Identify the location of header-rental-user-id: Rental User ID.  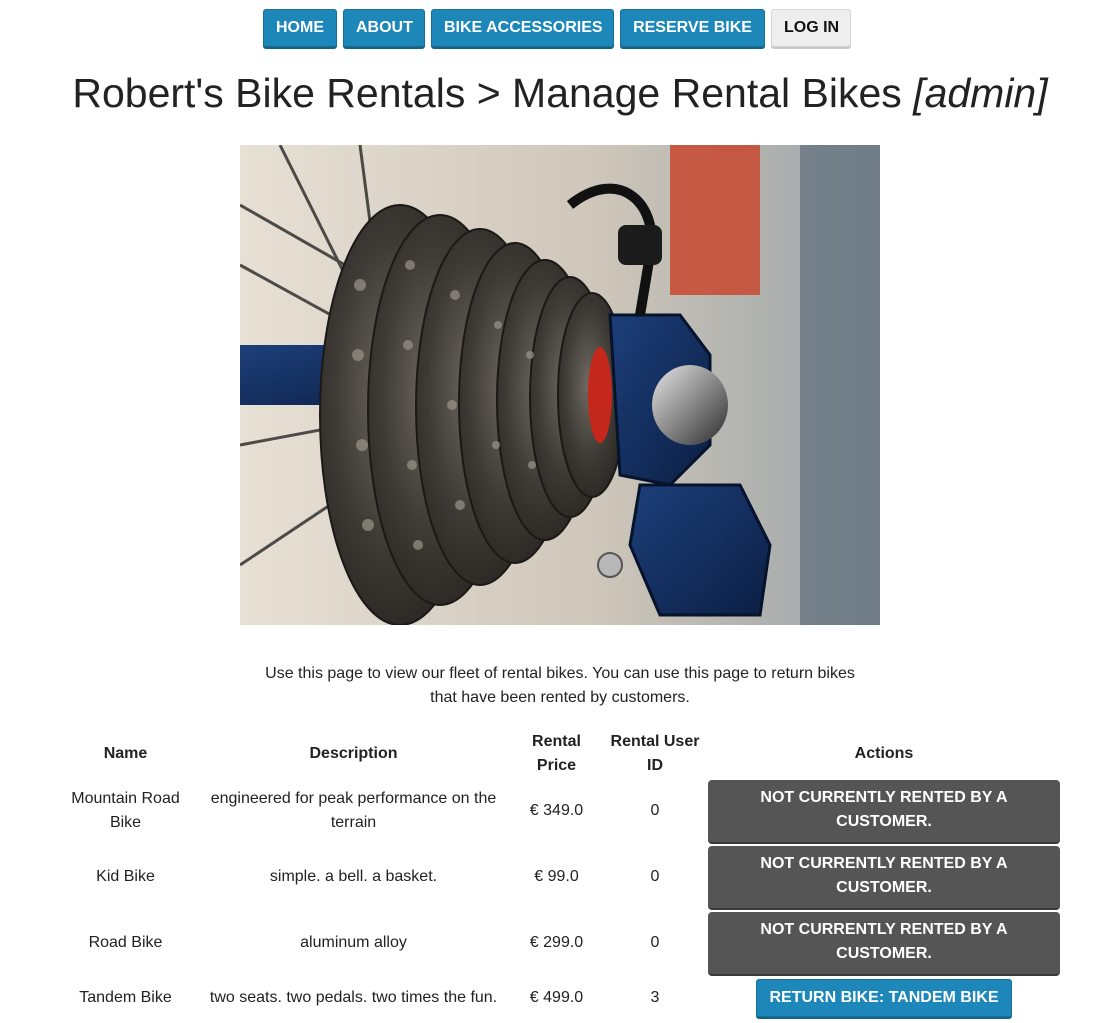
(655, 753).